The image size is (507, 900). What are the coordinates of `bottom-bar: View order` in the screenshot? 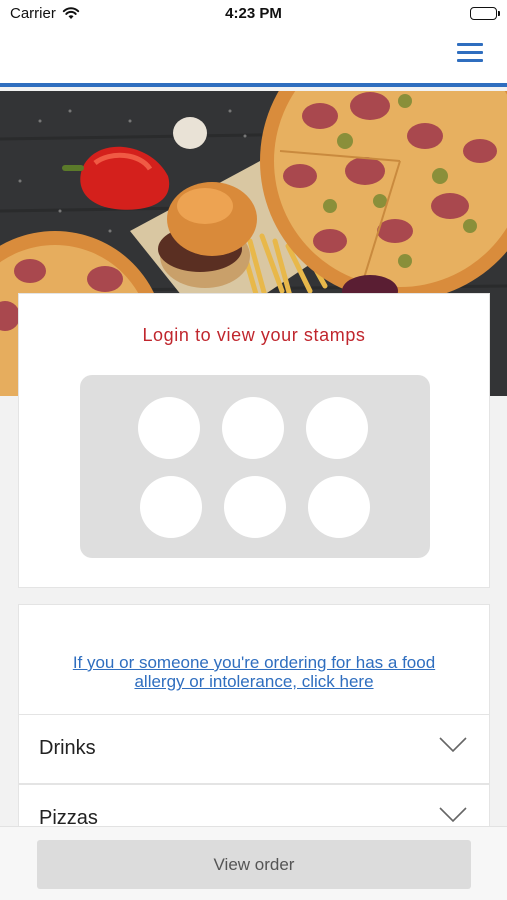 It's located at (253, 863).